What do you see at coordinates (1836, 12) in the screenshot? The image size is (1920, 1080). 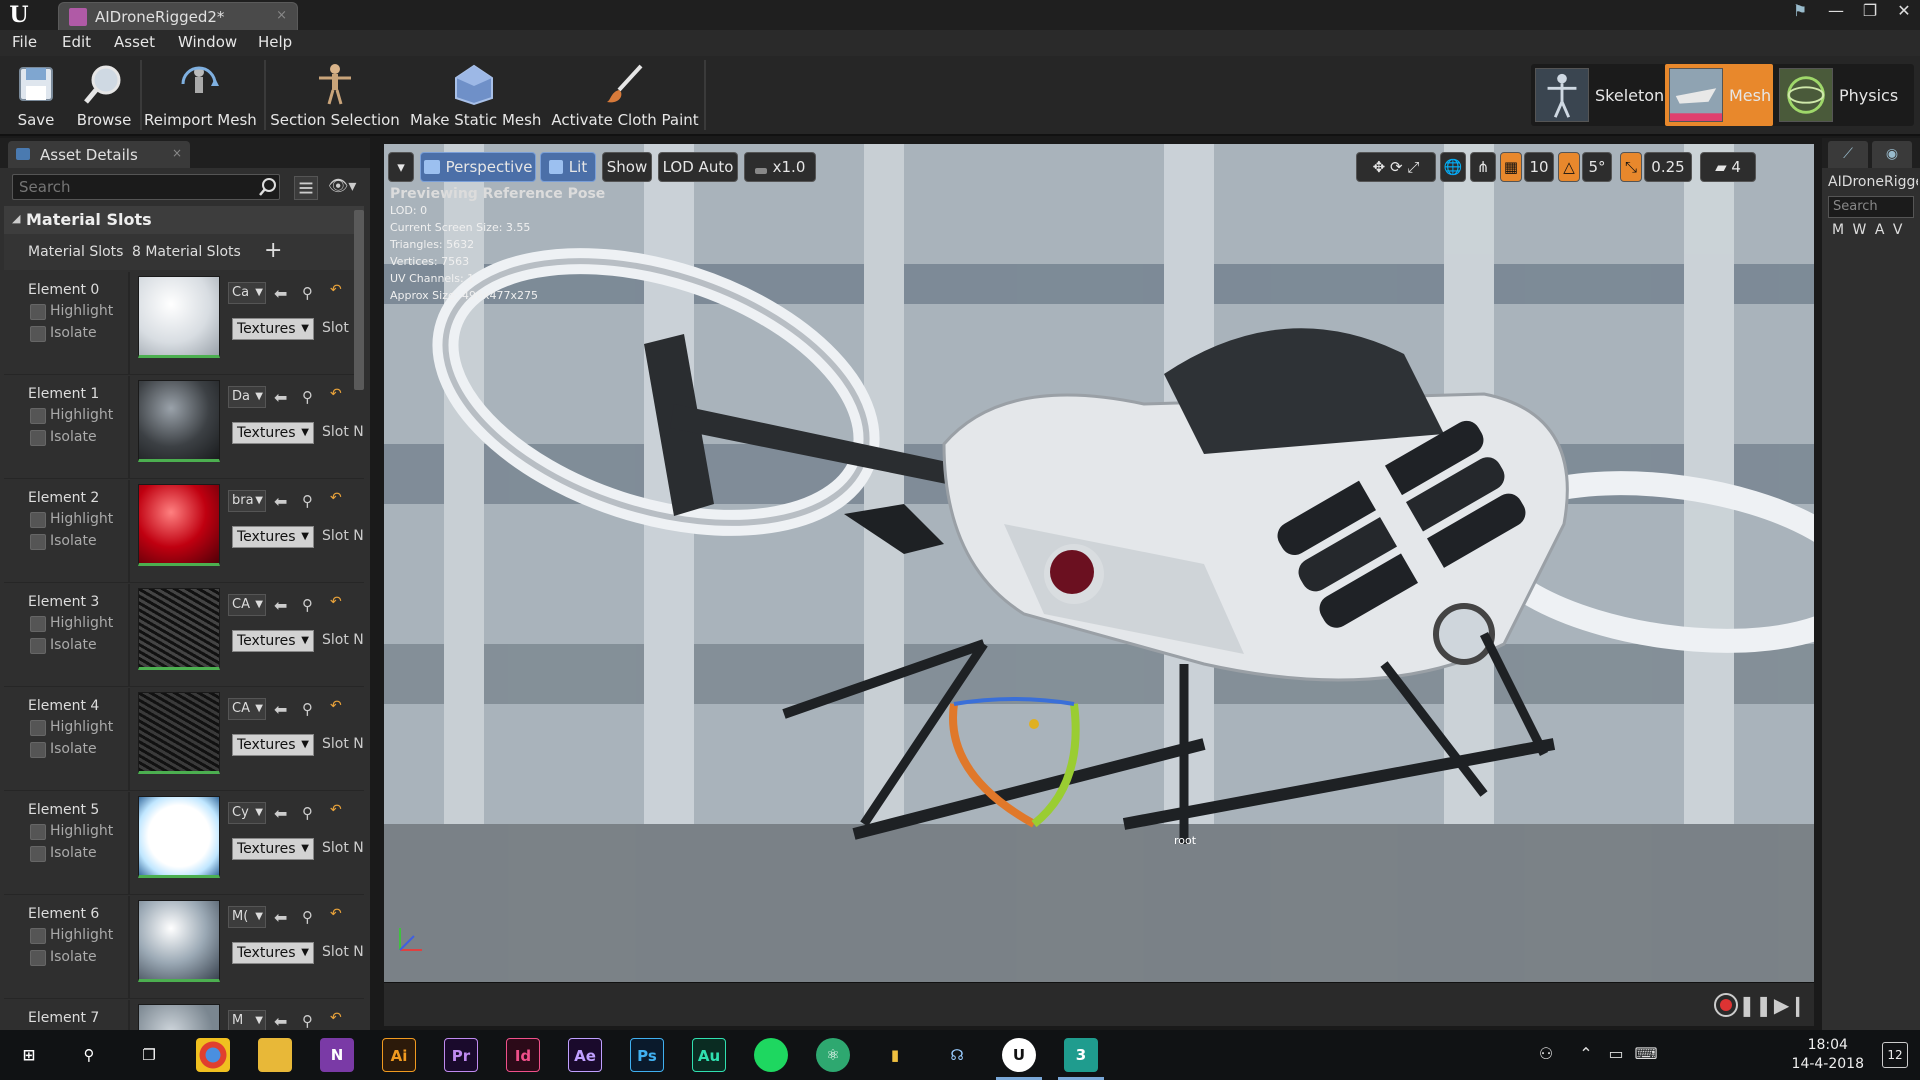 I see `minimize-button: —` at bounding box center [1836, 12].